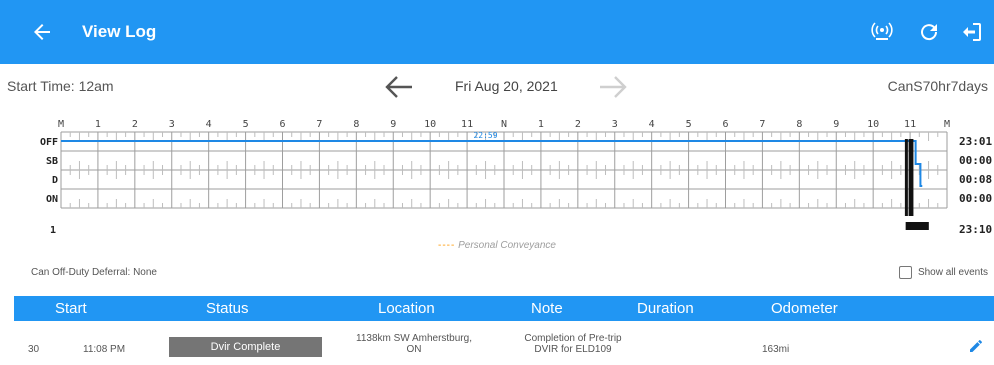 The width and height of the screenshot is (994, 365). Describe the element at coordinates (49, 142) in the screenshot. I see `status-label: OFF` at that location.